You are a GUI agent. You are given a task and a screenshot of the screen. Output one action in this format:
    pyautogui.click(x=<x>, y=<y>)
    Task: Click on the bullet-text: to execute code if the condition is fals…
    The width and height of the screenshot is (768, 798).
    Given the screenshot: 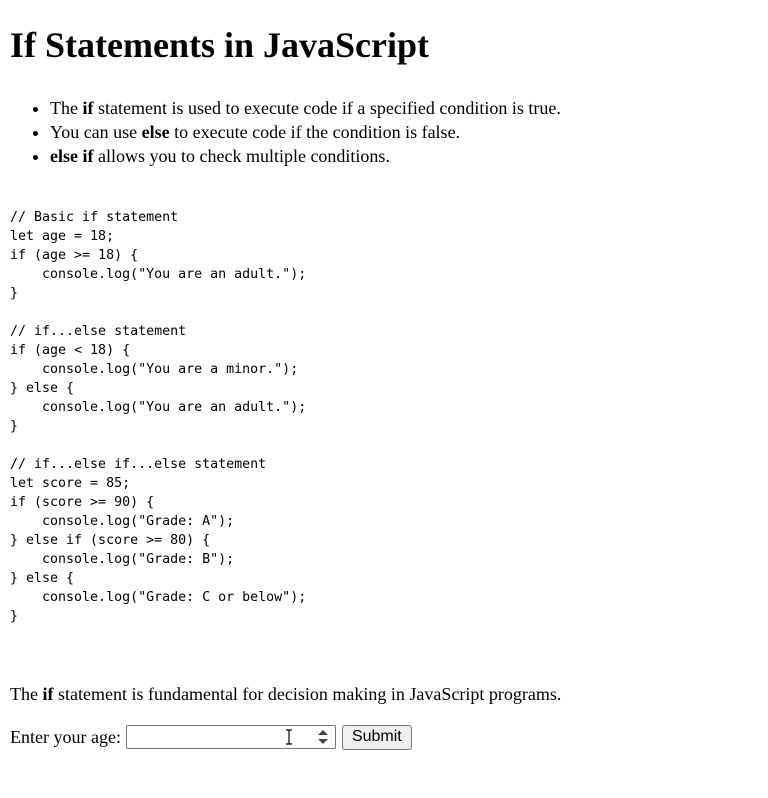 What is the action you would take?
    pyautogui.click(x=315, y=132)
    